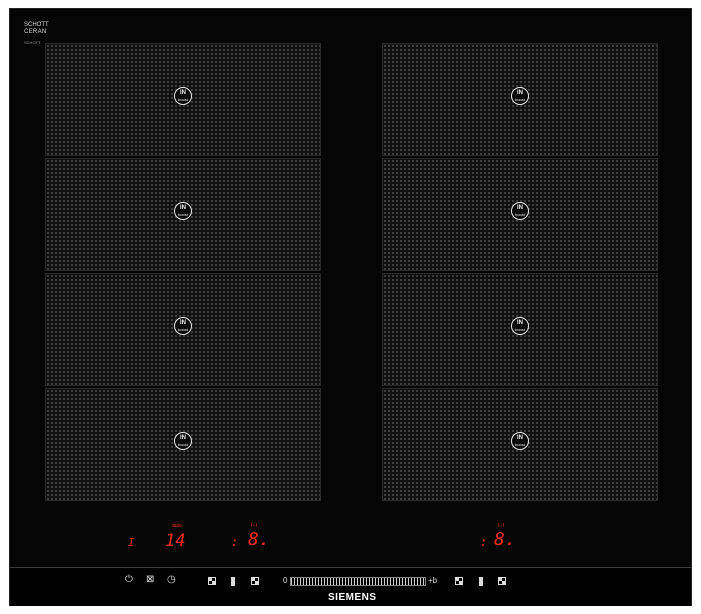  I want to click on cooking-zone-right-4: IN boost, so click(520, 444).